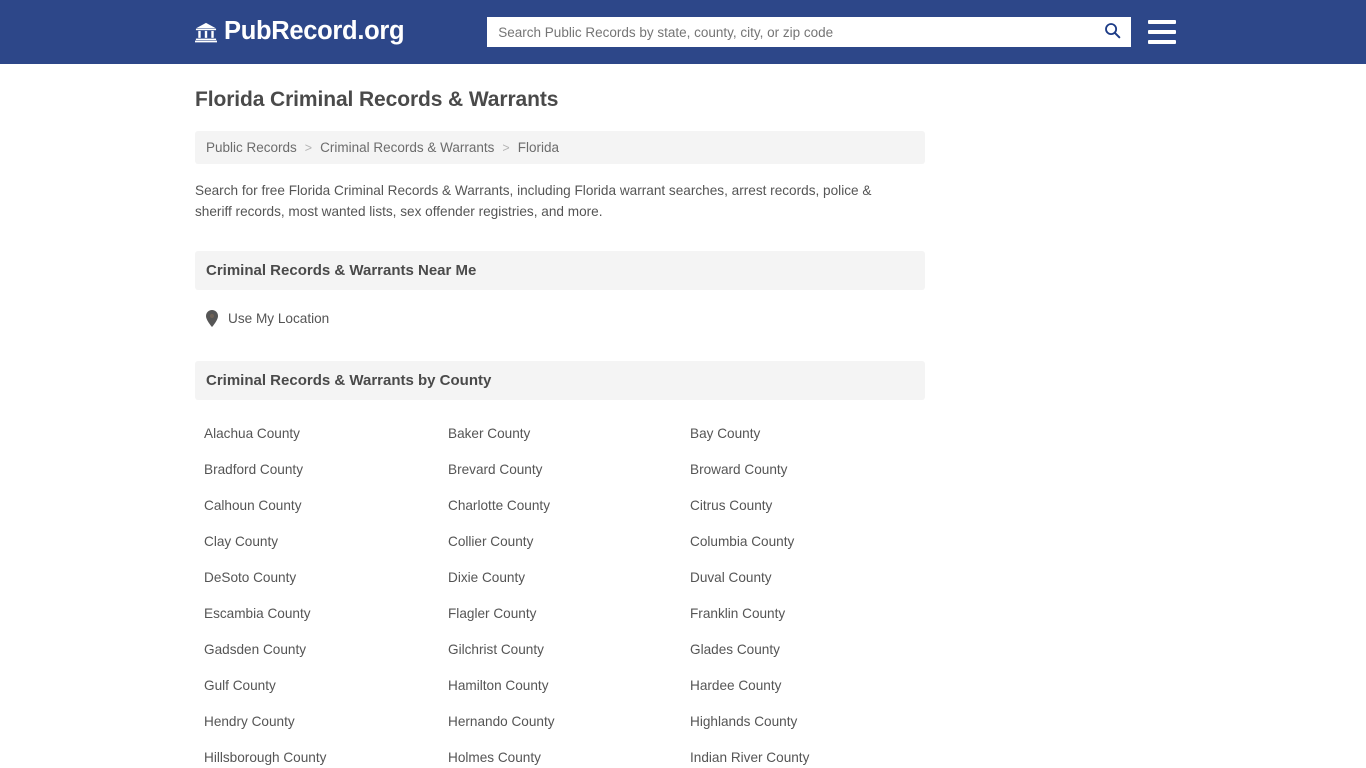  I want to click on county-link: Escambia County, so click(326, 622).